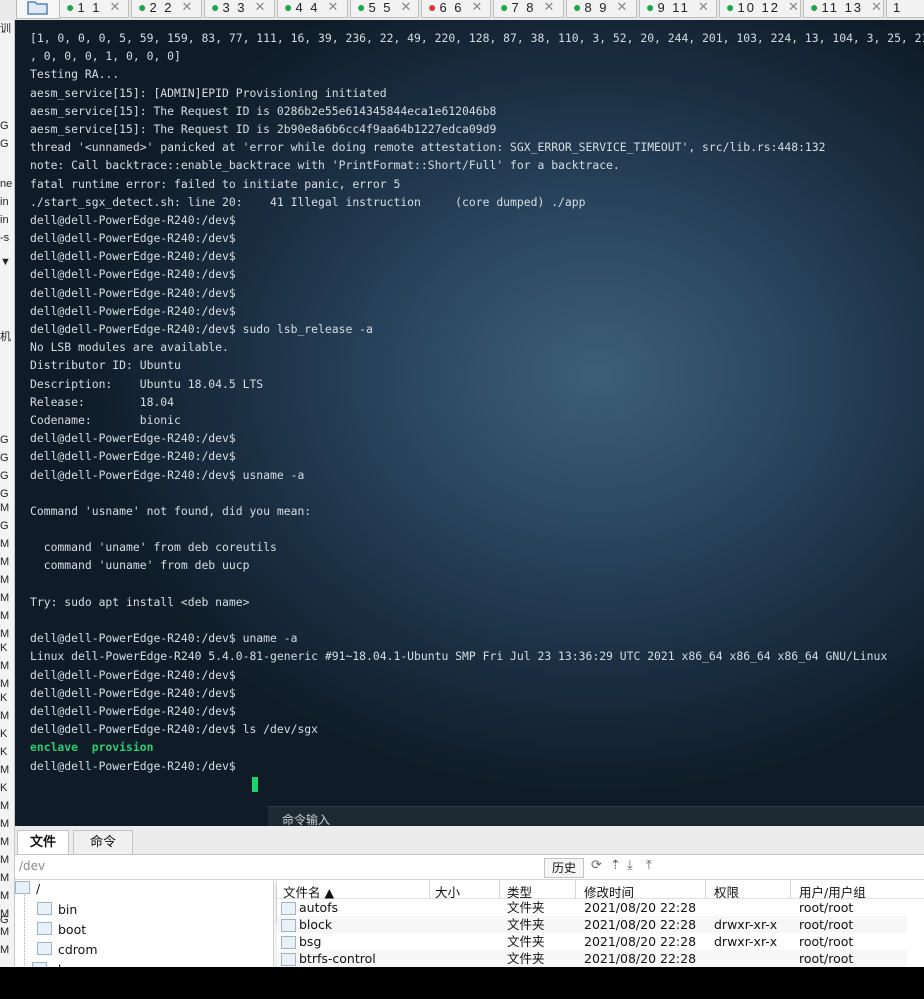 This screenshot has width=924, height=999. What do you see at coordinates (384, 9) in the screenshot?
I see `session-tab: ● 5 5 ✕` at bounding box center [384, 9].